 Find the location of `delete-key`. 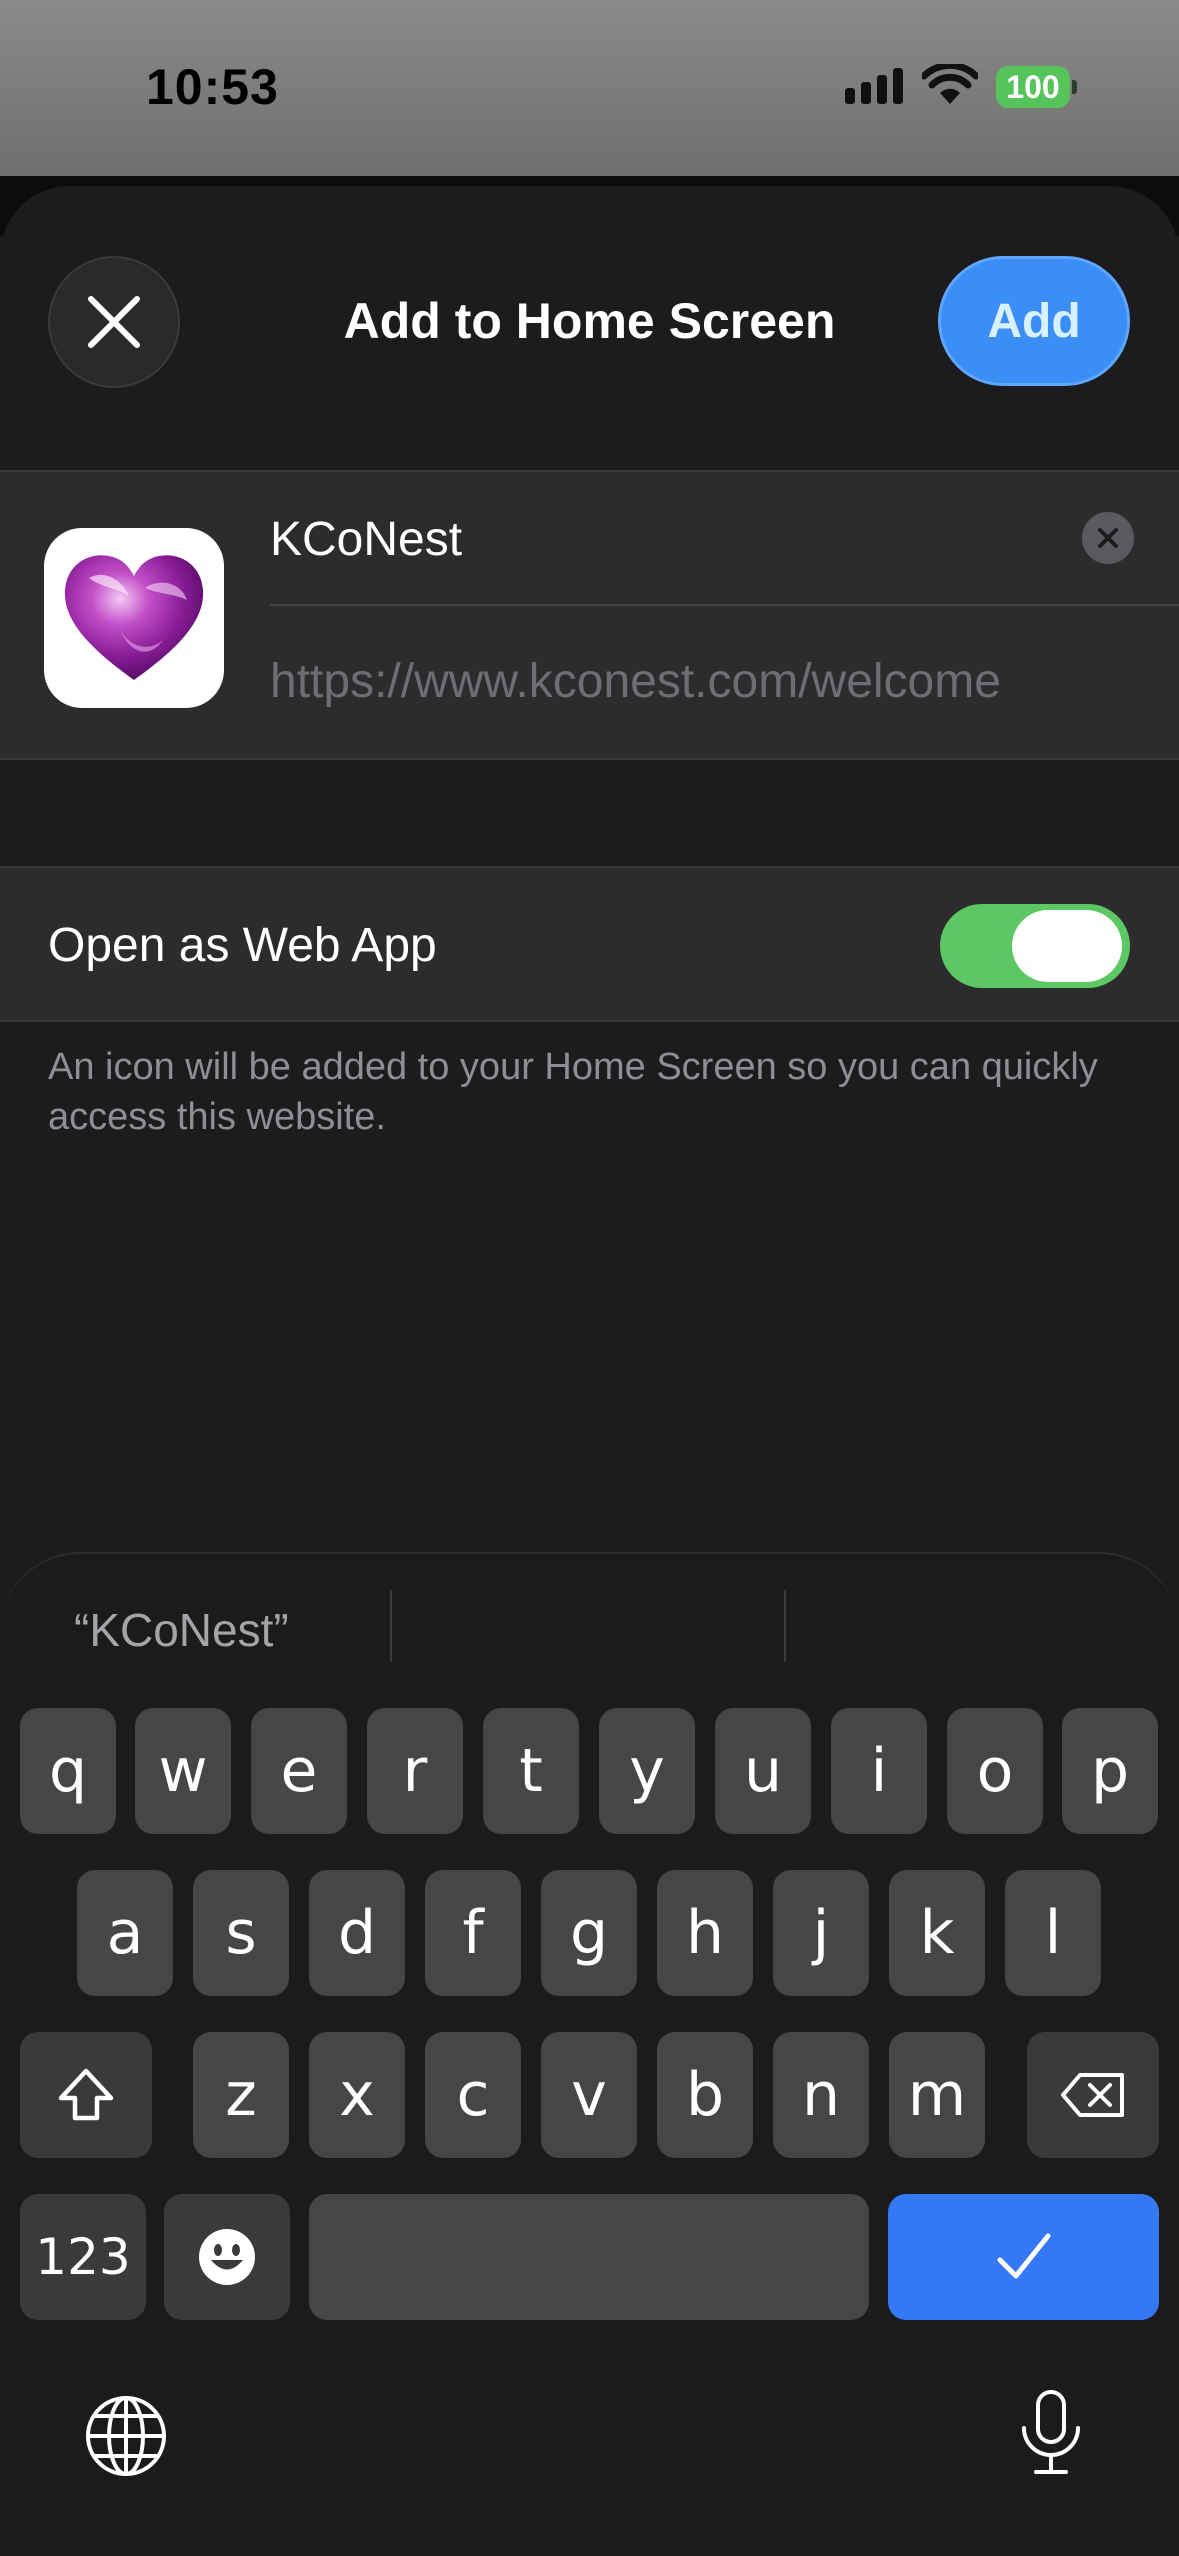

delete-key is located at coordinates (1093, 2095).